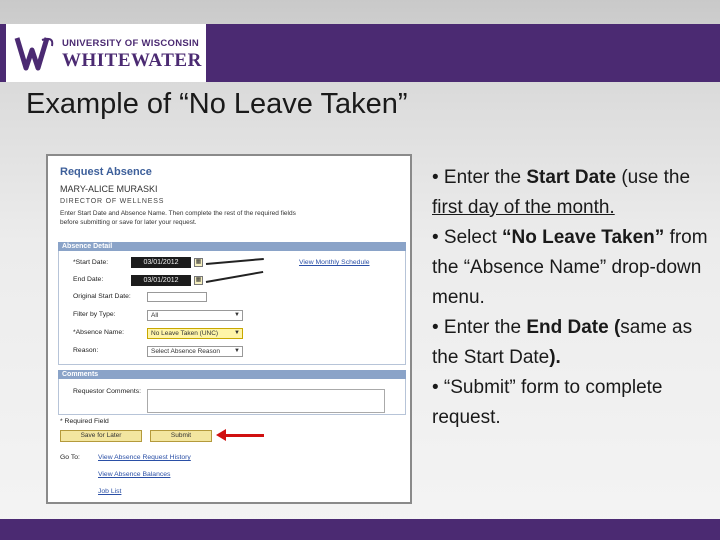 This screenshot has width=720, height=540. I want to click on university-logo: UNIVERSITY OF WISCONSIN WHITEWATER, so click(106, 53).